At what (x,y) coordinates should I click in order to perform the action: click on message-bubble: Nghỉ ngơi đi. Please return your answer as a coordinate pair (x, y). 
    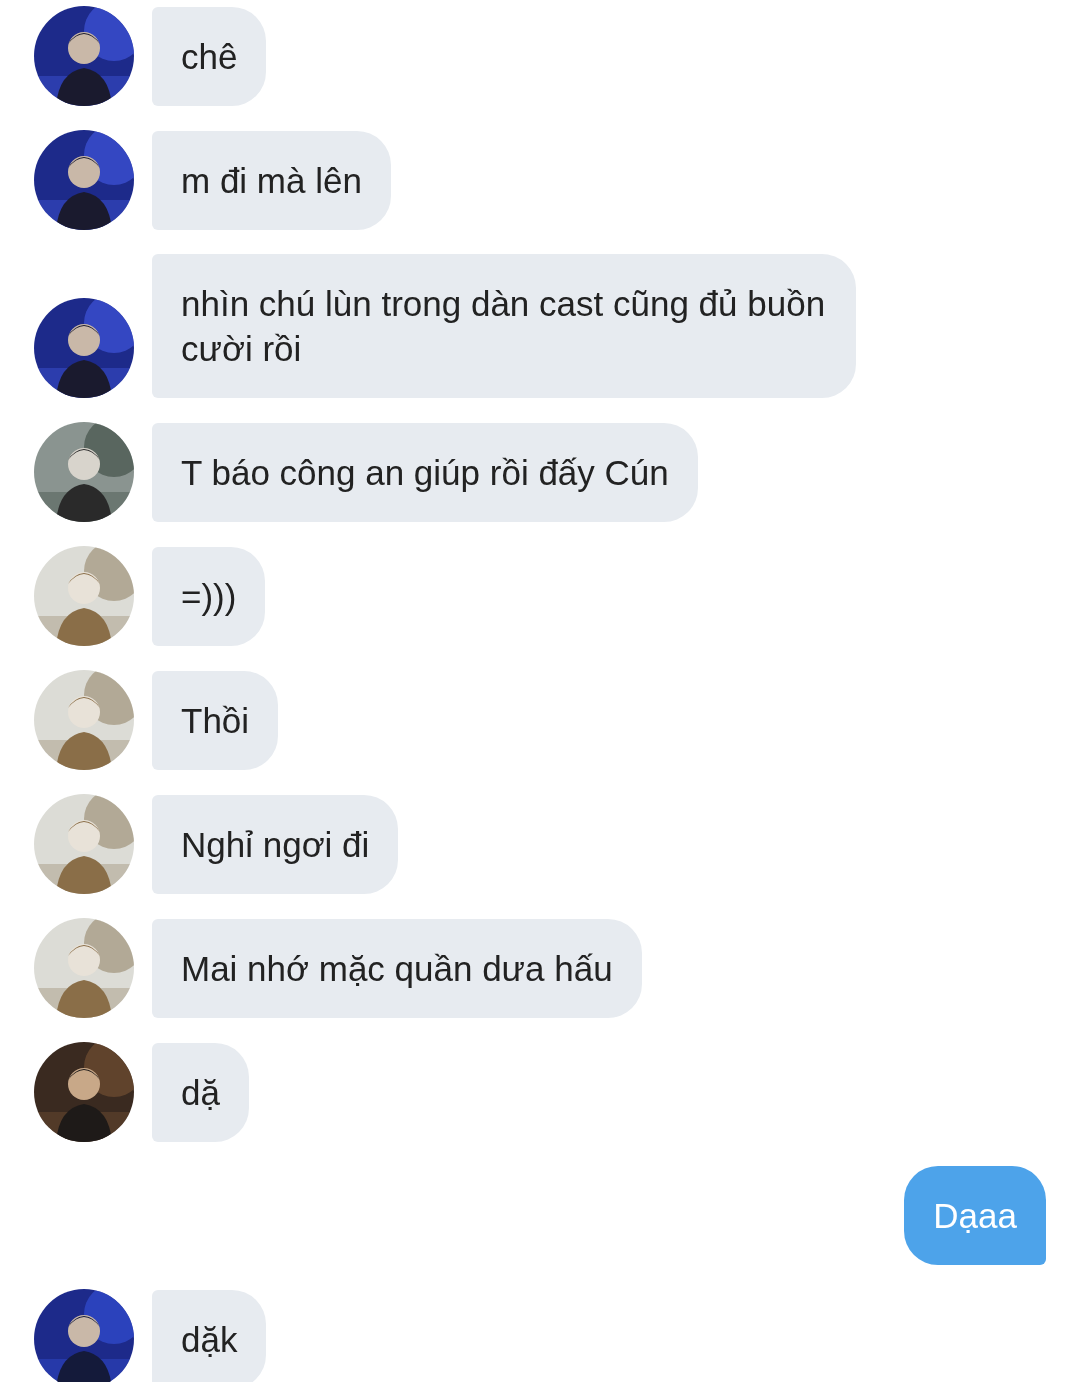
    Looking at the image, I should click on (275, 844).